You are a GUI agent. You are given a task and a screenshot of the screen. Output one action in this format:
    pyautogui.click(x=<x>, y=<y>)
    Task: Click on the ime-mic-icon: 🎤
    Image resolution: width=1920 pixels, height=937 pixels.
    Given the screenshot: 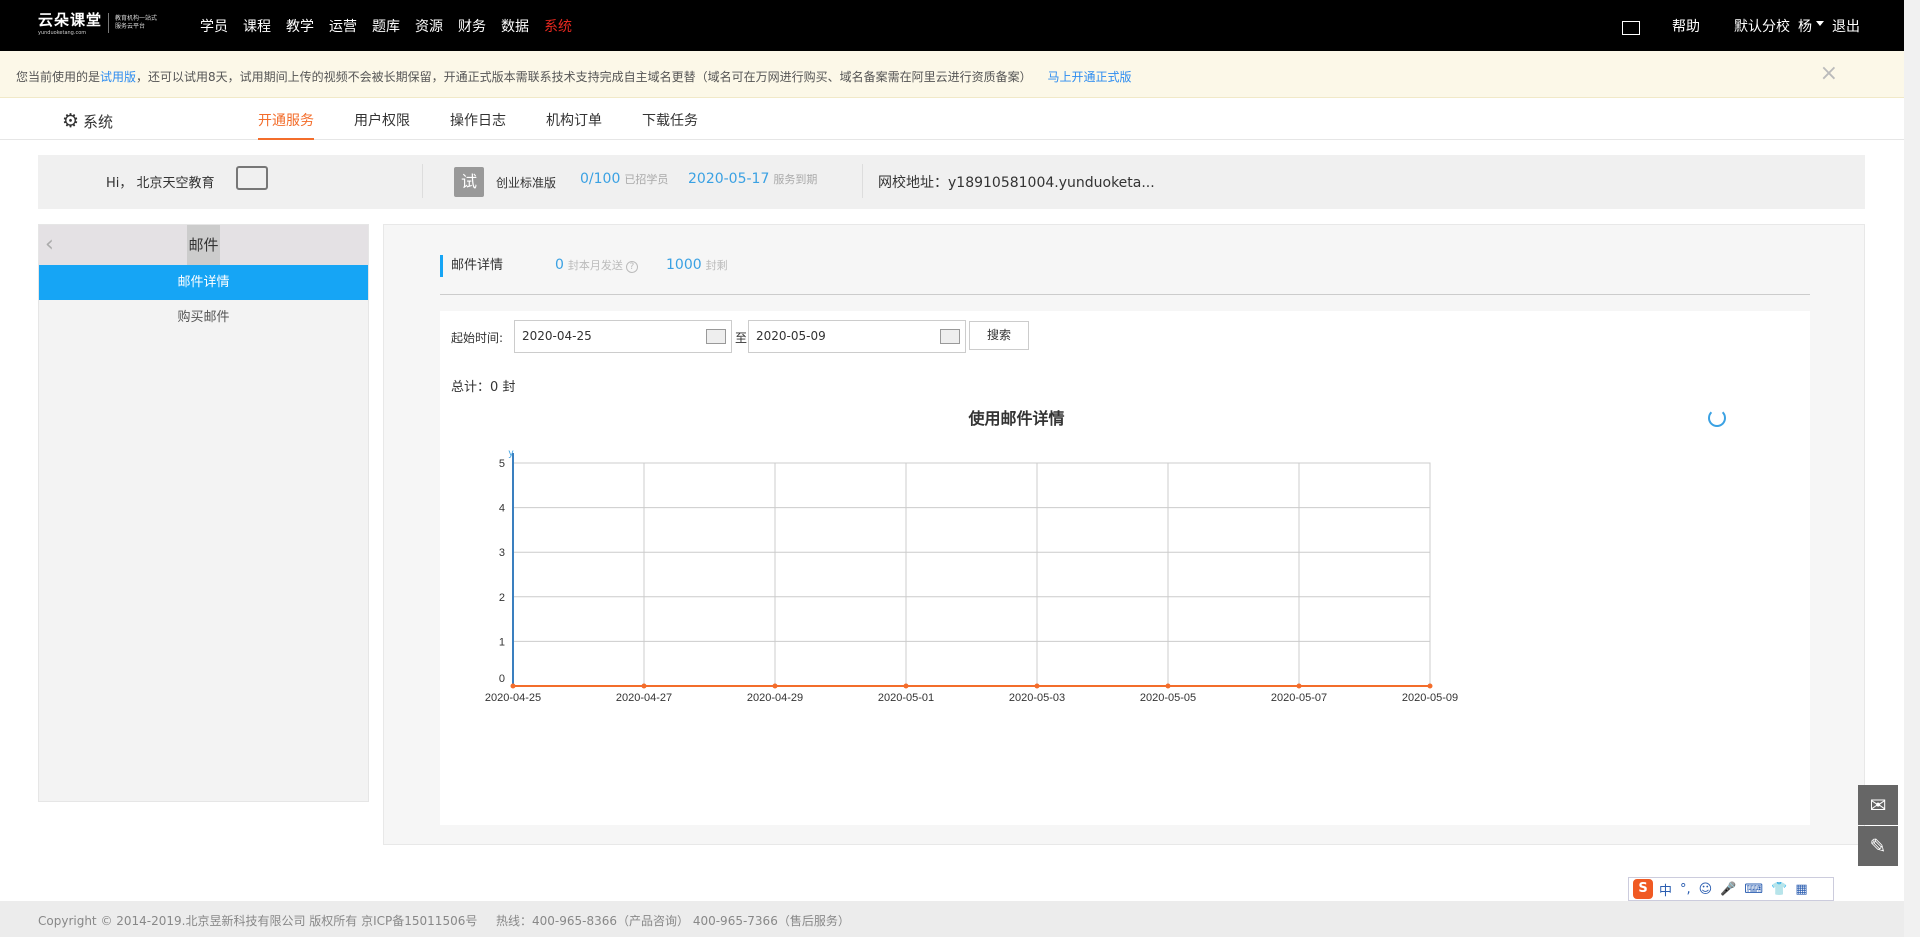 What is the action you would take?
    pyautogui.click(x=1728, y=889)
    